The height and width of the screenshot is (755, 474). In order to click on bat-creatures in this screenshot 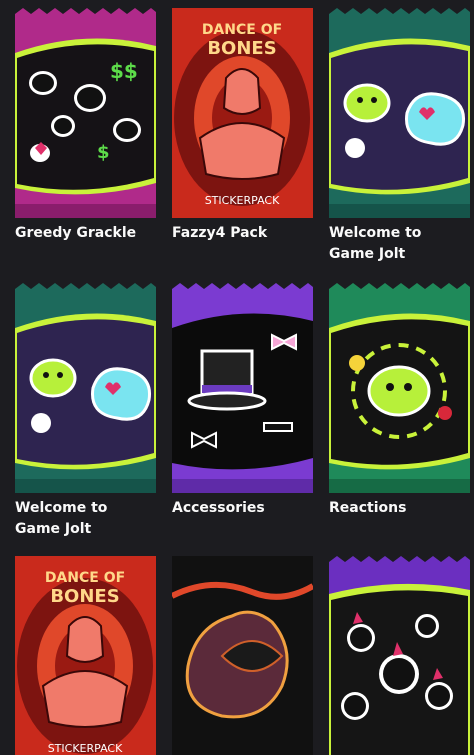, I will do `click(399, 655)`.